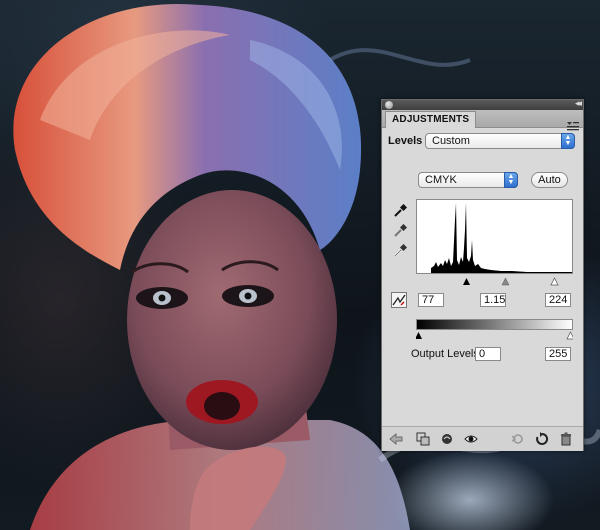  What do you see at coordinates (400, 250) in the screenshot?
I see `white-point-eyedropper-icon` at bounding box center [400, 250].